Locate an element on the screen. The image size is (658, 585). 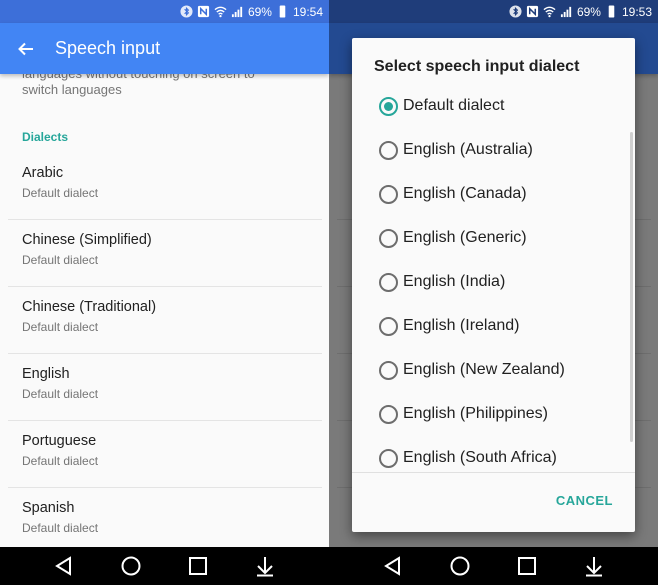
page-title: Speech input is located at coordinates (108, 48).